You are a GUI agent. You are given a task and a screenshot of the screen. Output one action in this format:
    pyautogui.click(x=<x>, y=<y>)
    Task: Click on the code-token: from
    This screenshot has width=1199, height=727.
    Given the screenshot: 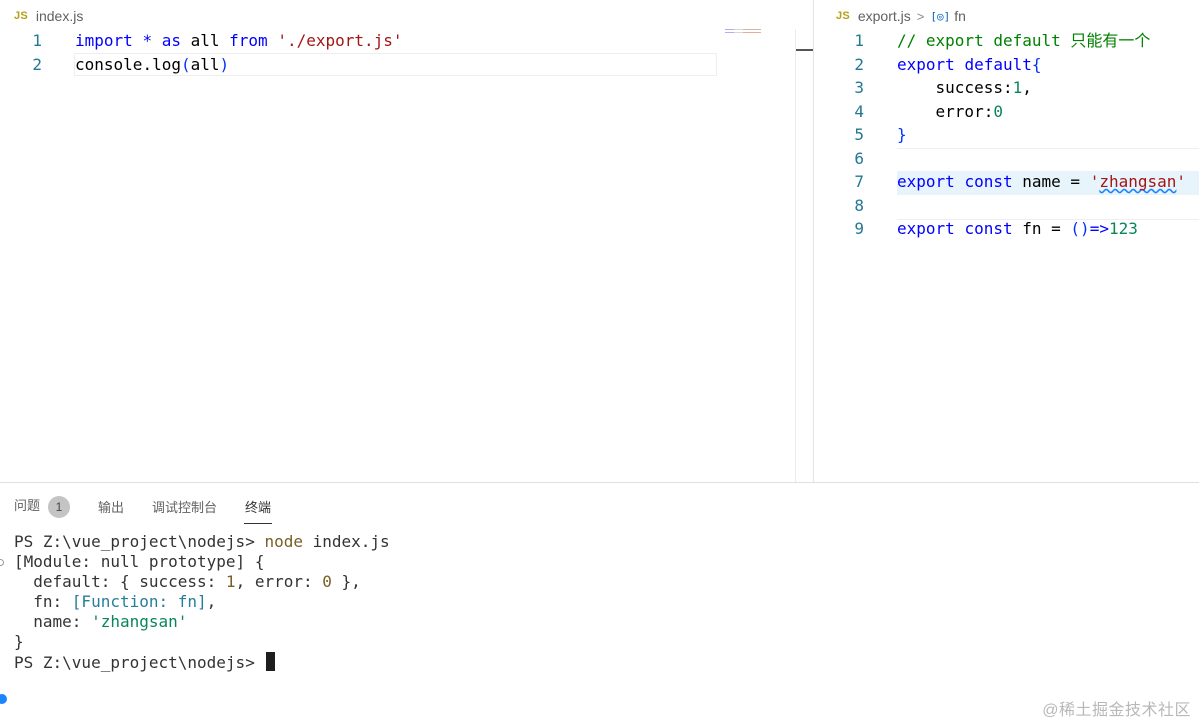 What is the action you would take?
    pyautogui.click(x=248, y=40)
    